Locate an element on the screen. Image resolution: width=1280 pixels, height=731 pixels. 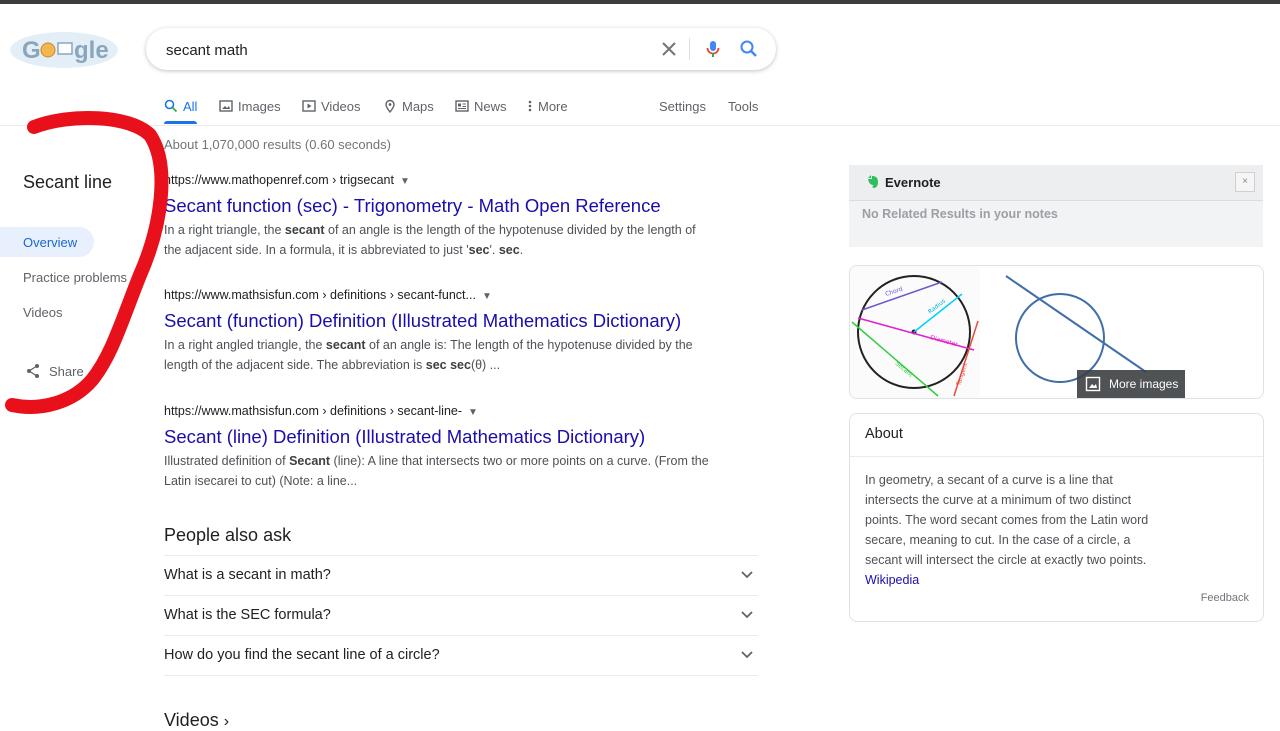
paa-question: What is a secant in math? is located at coordinates (461, 575).